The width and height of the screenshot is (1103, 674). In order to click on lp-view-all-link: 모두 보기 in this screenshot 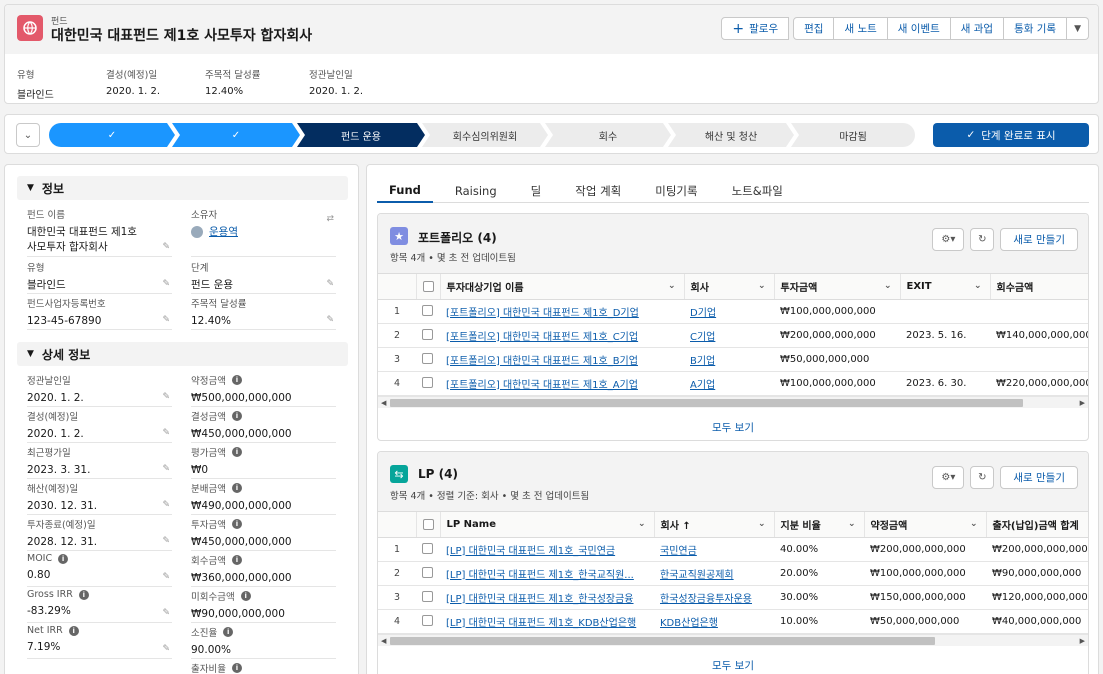, I will do `click(733, 660)`.